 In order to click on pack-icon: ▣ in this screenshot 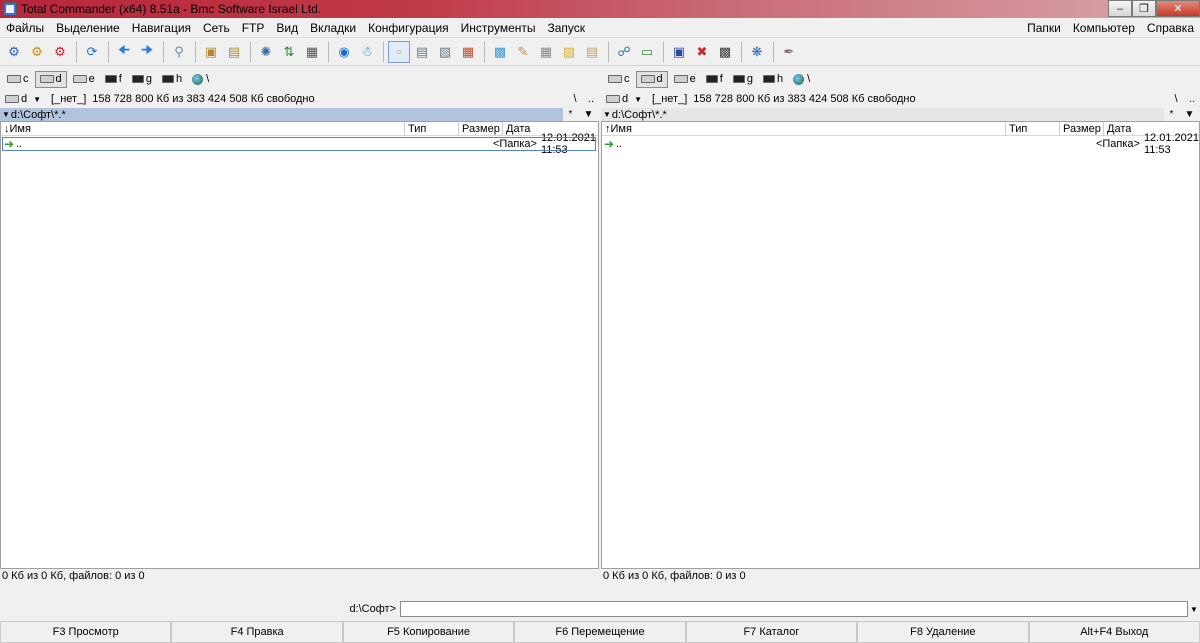, I will do `click(211, 52)`.